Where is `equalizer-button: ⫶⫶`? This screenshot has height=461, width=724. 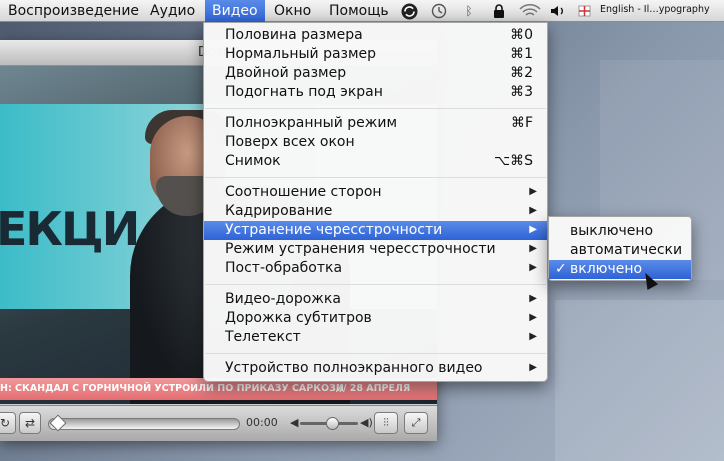
equalizer-button: ⫶⫶ is located at coordinates (386, 423).